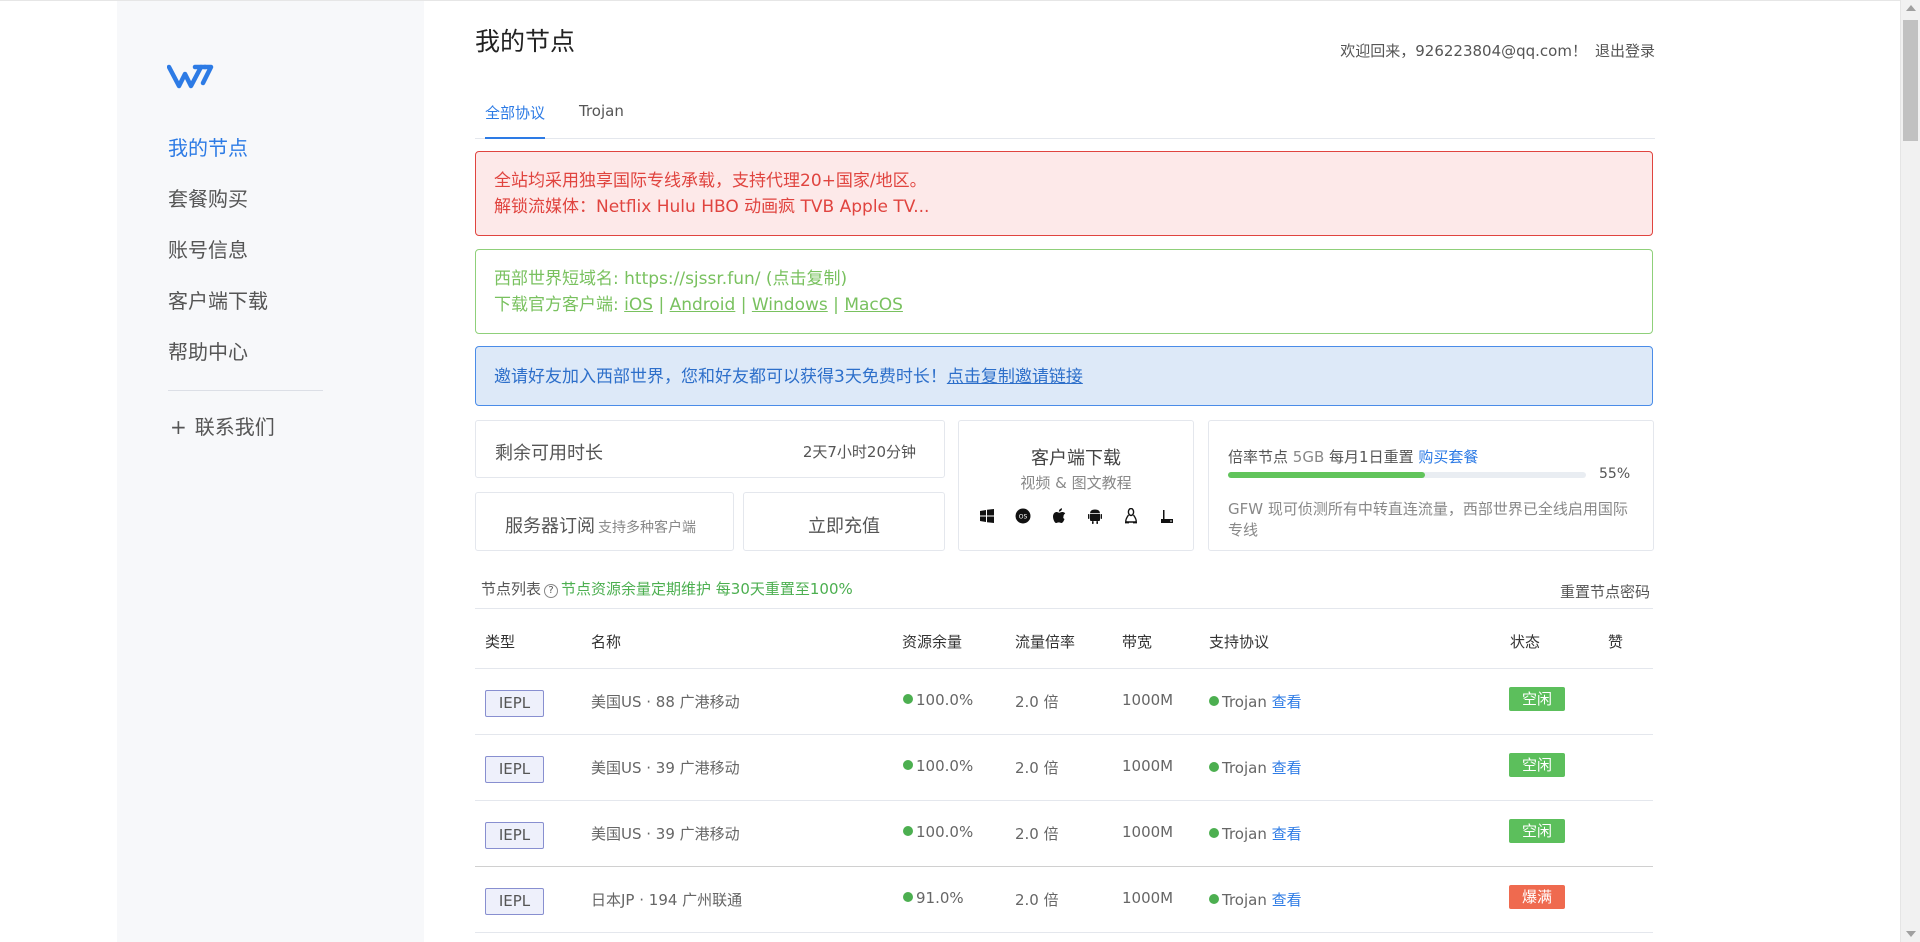 The height and width of the screenshot is (942, 1920). Describe the element at coordinates (551, 591) in the screenshot. I see `question-icon: ?` at that location.